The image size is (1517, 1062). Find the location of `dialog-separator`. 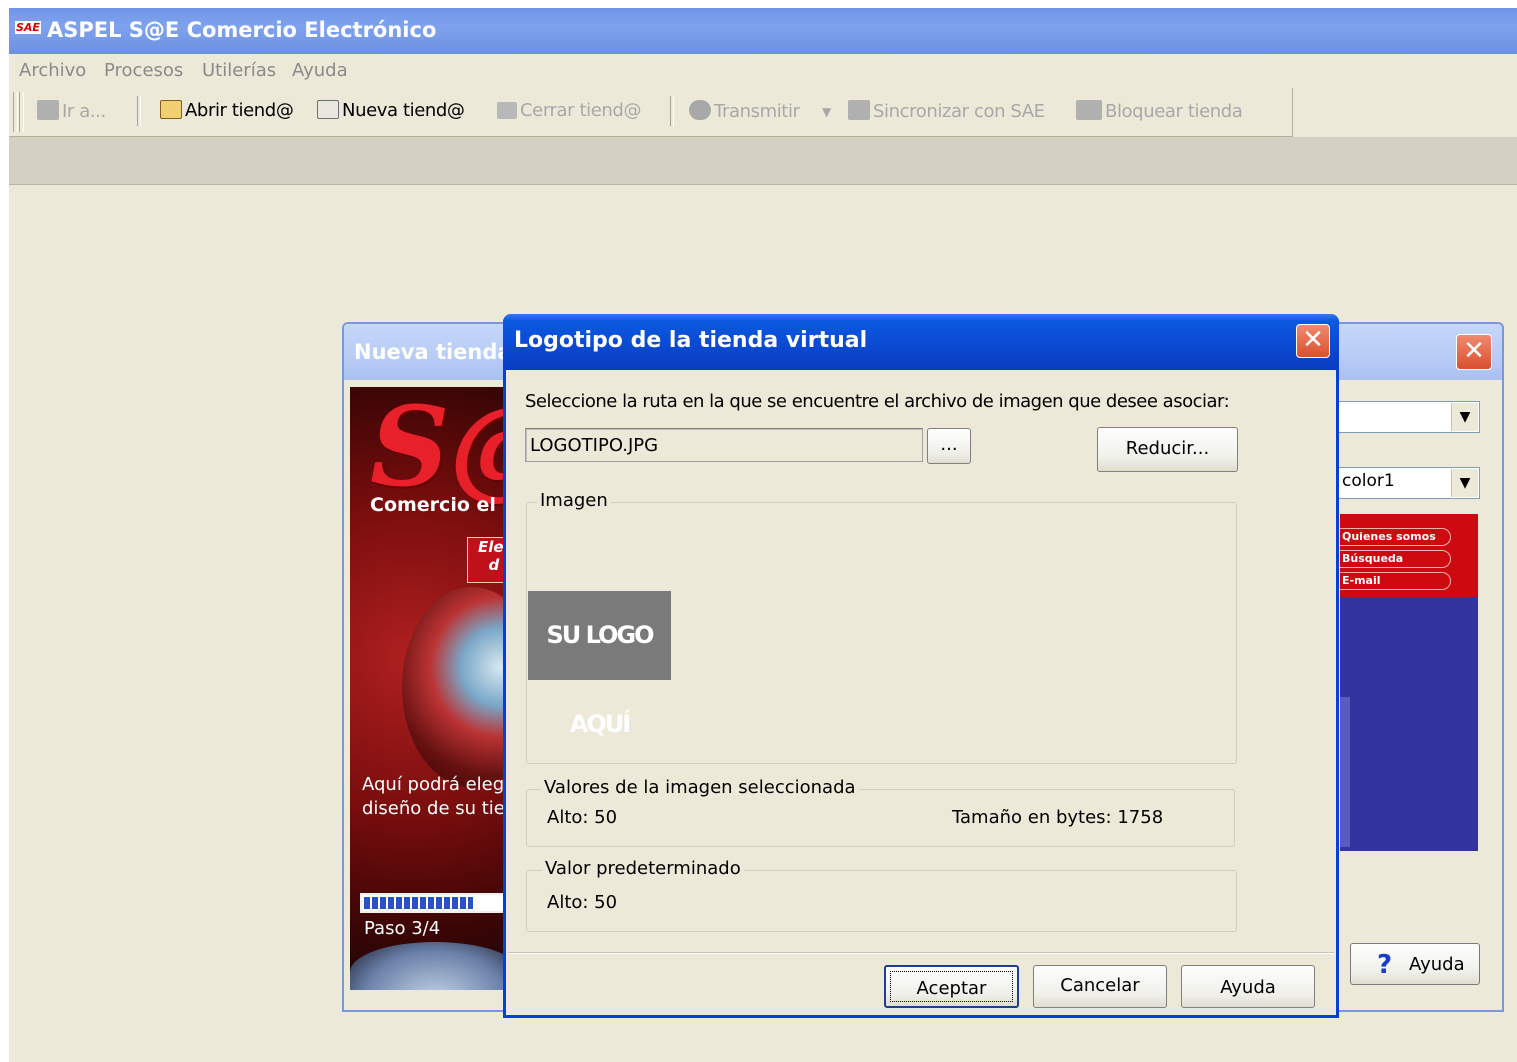

dialog-separator is located at coordinates (921, 953).